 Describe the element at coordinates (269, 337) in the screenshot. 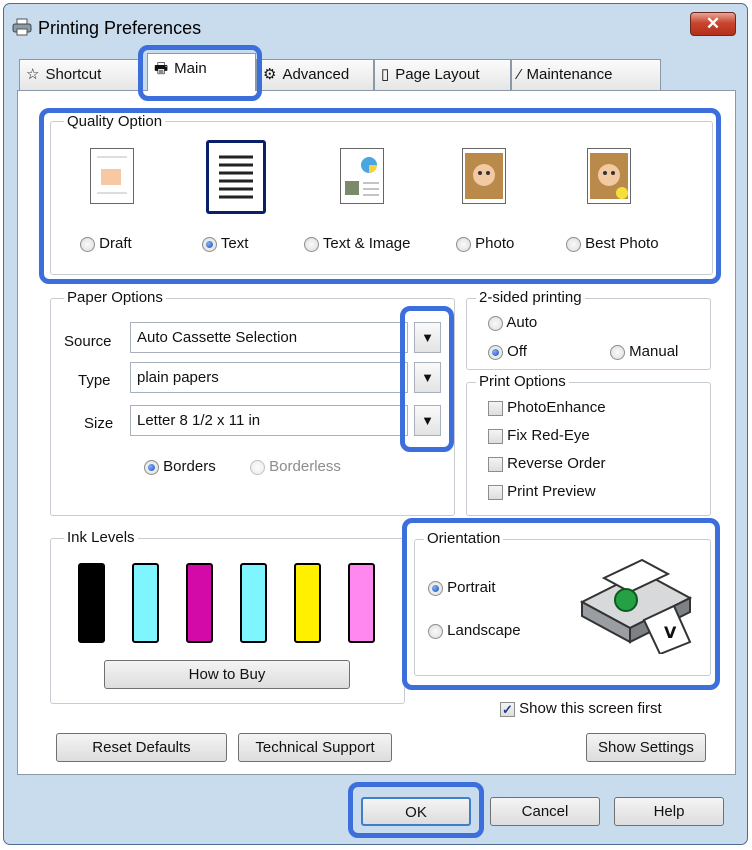

I see `source-select: Auto Cassette Selection` at that location.